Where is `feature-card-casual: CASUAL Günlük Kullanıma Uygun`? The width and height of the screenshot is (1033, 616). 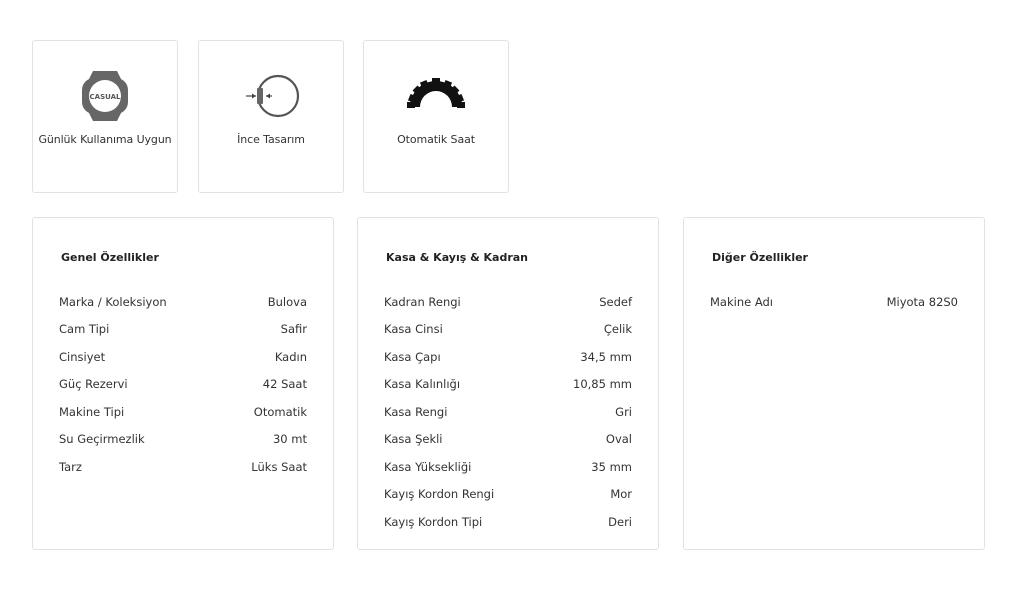
feature-card-casual: CASUAL Günlük Kullanıma Uygun is located at coordinates (105, 116).